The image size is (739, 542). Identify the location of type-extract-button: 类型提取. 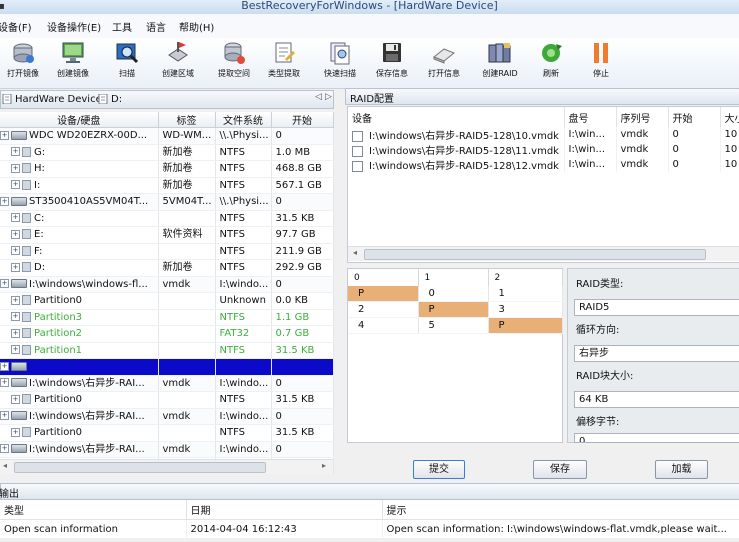
(284, 63).